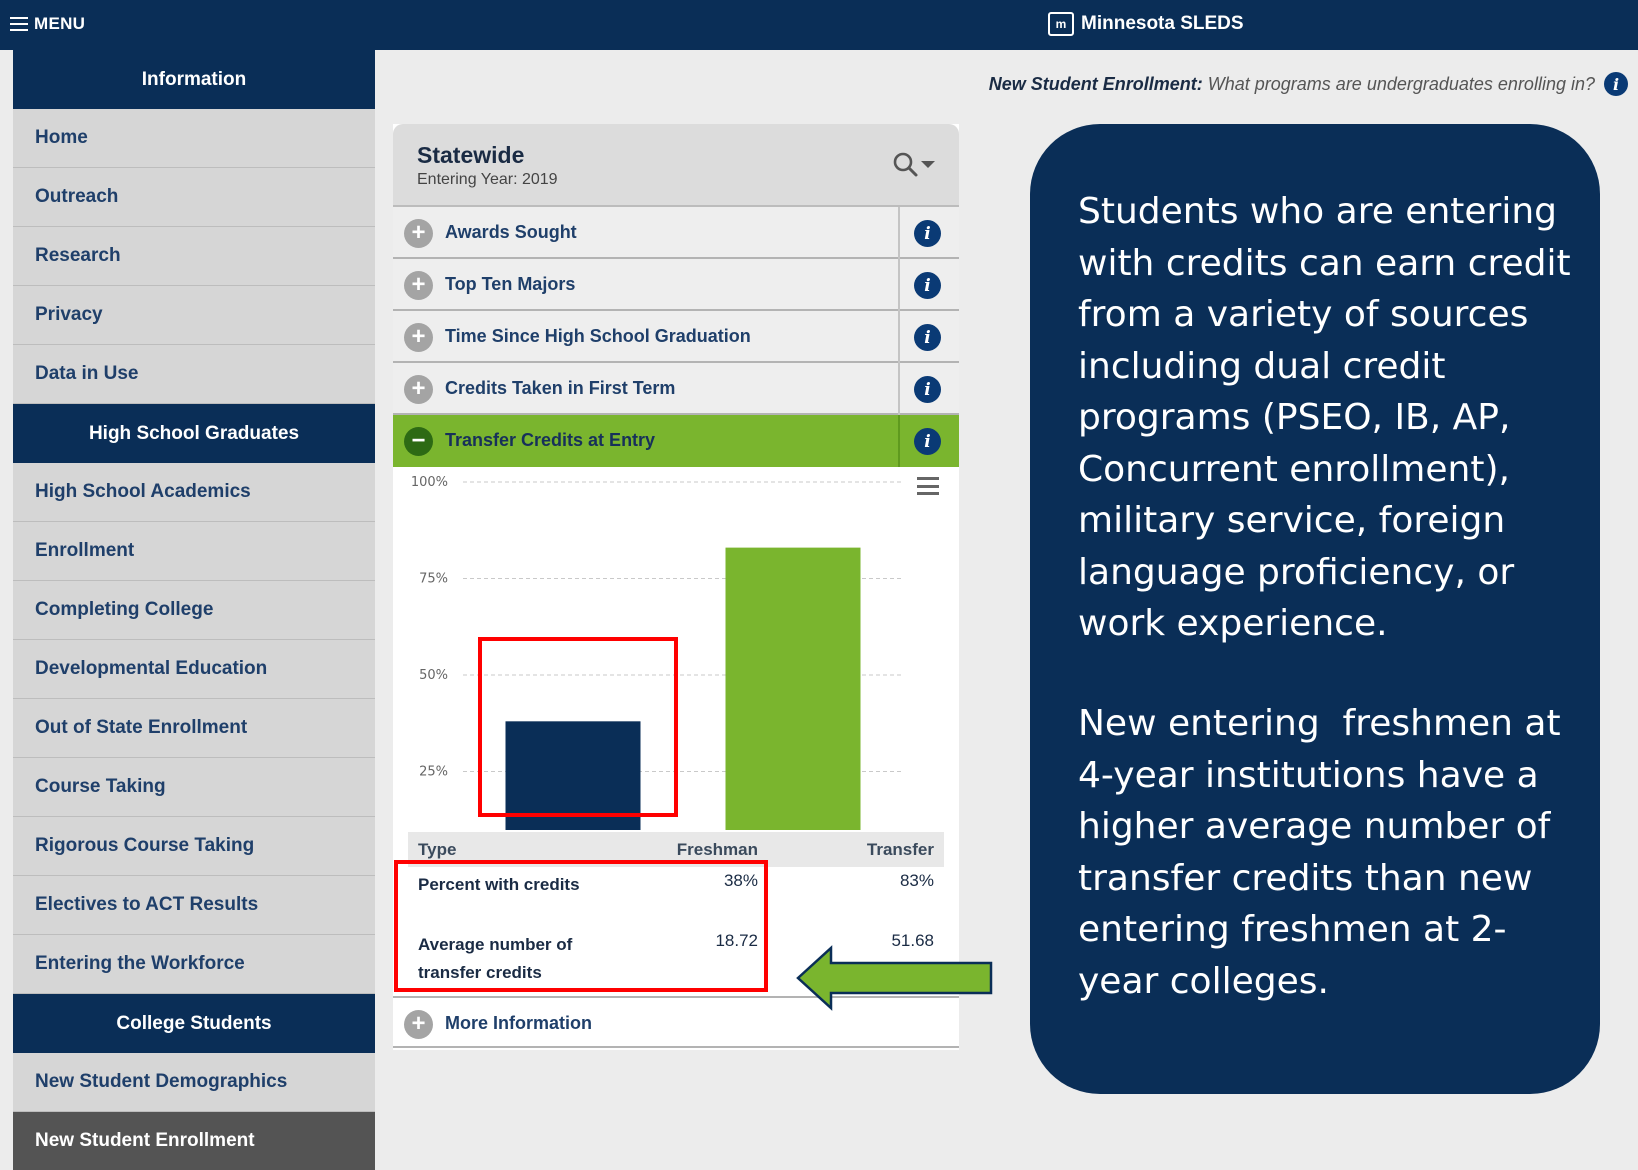 The image size is (1638, 1170). What do you see at coordinates (194, 197) in the screenshot?
I see `sidebar-item-outreach: Outreach` at bounding box center [194, 197].